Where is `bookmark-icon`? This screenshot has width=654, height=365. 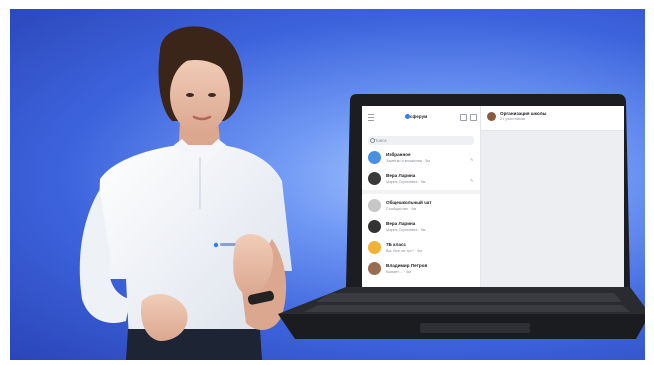
bookmark-icon is located at coordinates (374, 157).